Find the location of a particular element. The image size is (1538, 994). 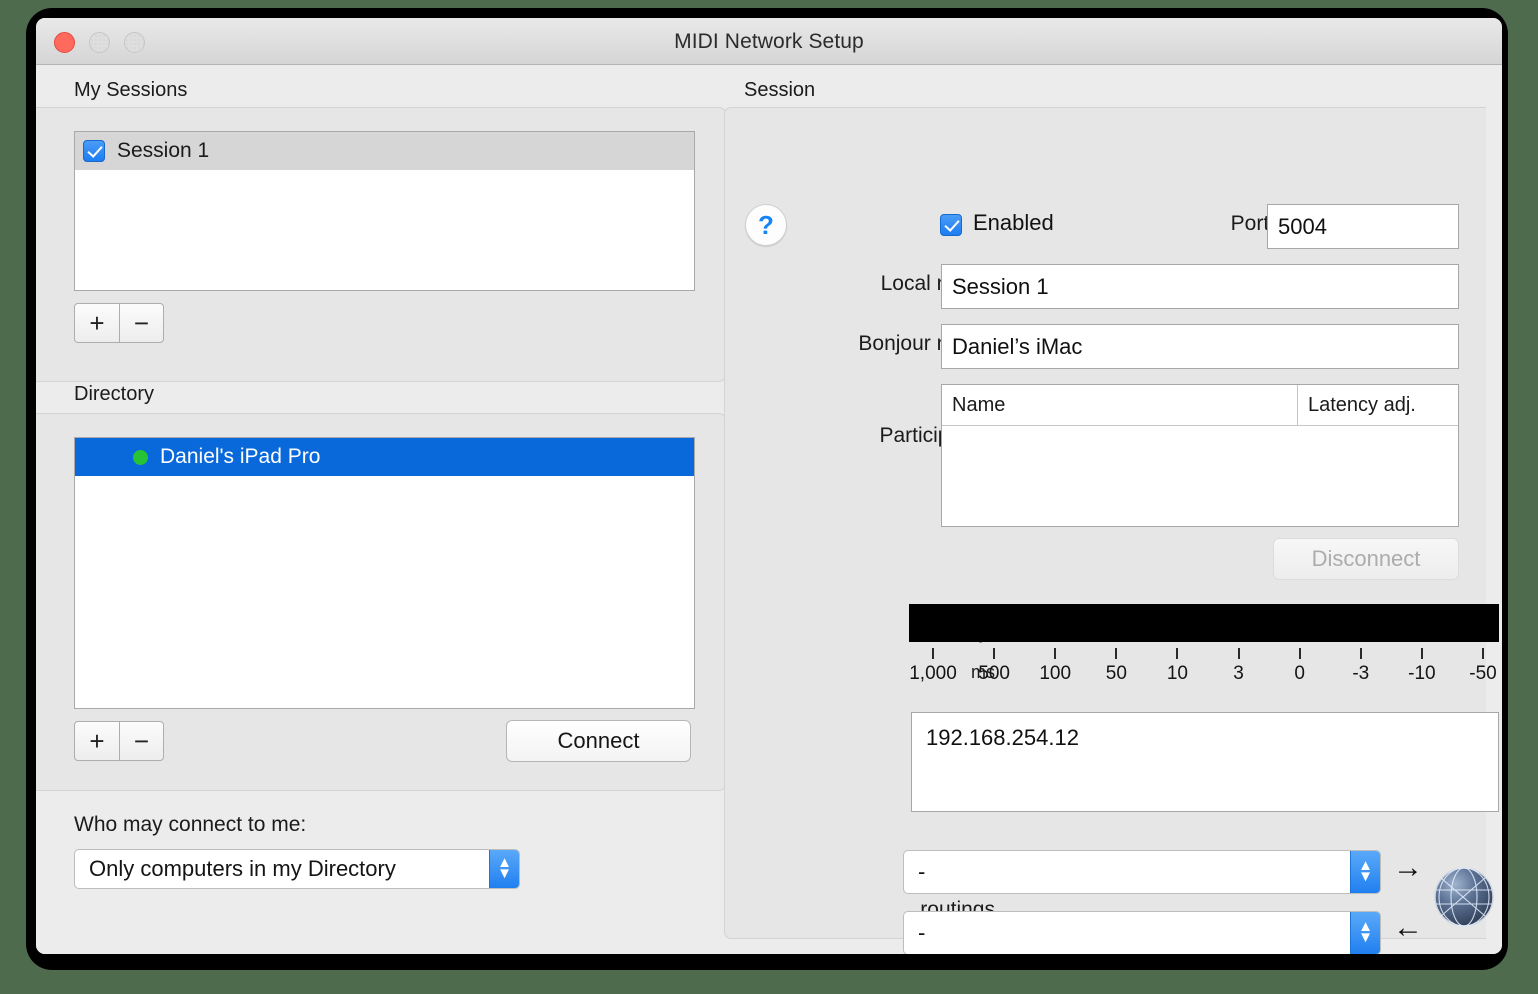

live-routing-output-value: - is located at coordinates (922, 871).